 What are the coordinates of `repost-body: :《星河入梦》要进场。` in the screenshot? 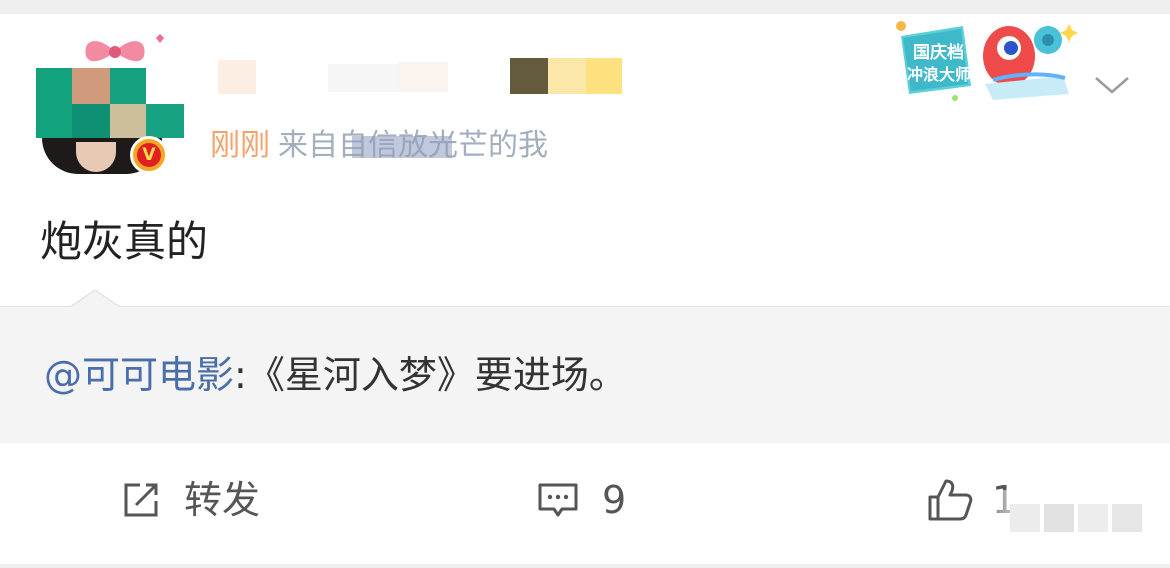 It's located at (430, 375).